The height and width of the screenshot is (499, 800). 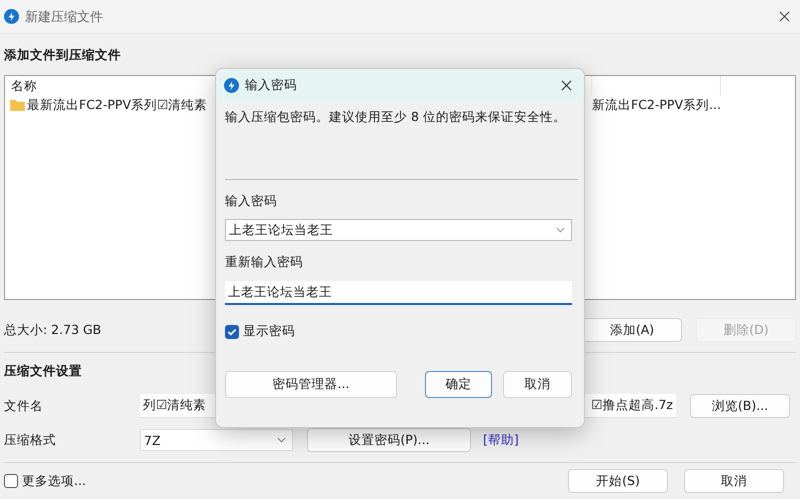 I want to click on ok-button: 确定, so click(x=458, y=384).